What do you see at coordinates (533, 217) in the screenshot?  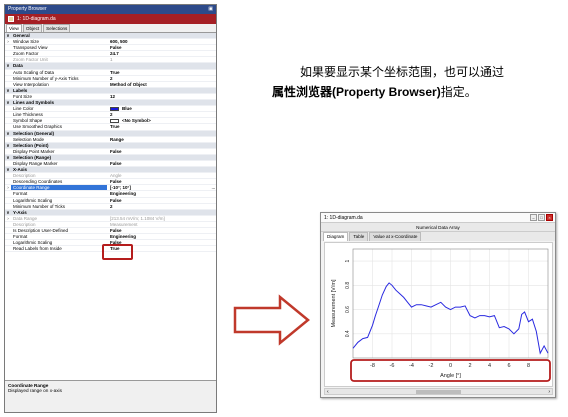 I see `minimize-icon: –` at bounding box center [533, 217].